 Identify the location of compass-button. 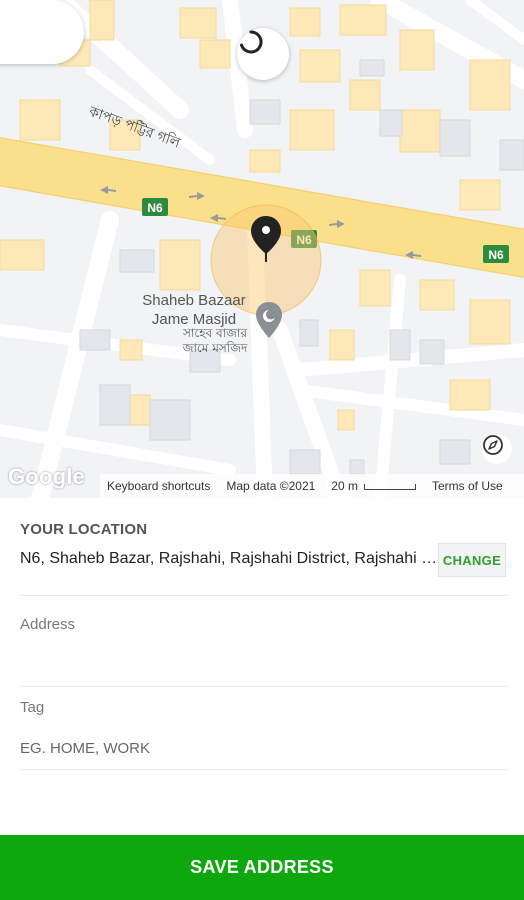
(497, 449).